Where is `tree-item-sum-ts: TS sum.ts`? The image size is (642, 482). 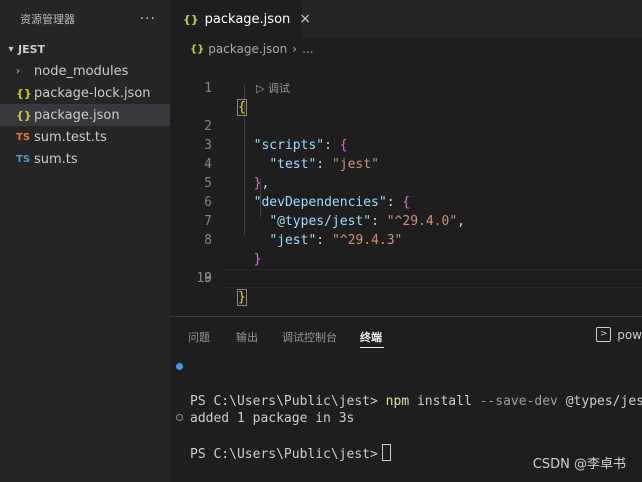
tree-item-sum-ts: TS sum.ts is located at coordinates (85, 159).